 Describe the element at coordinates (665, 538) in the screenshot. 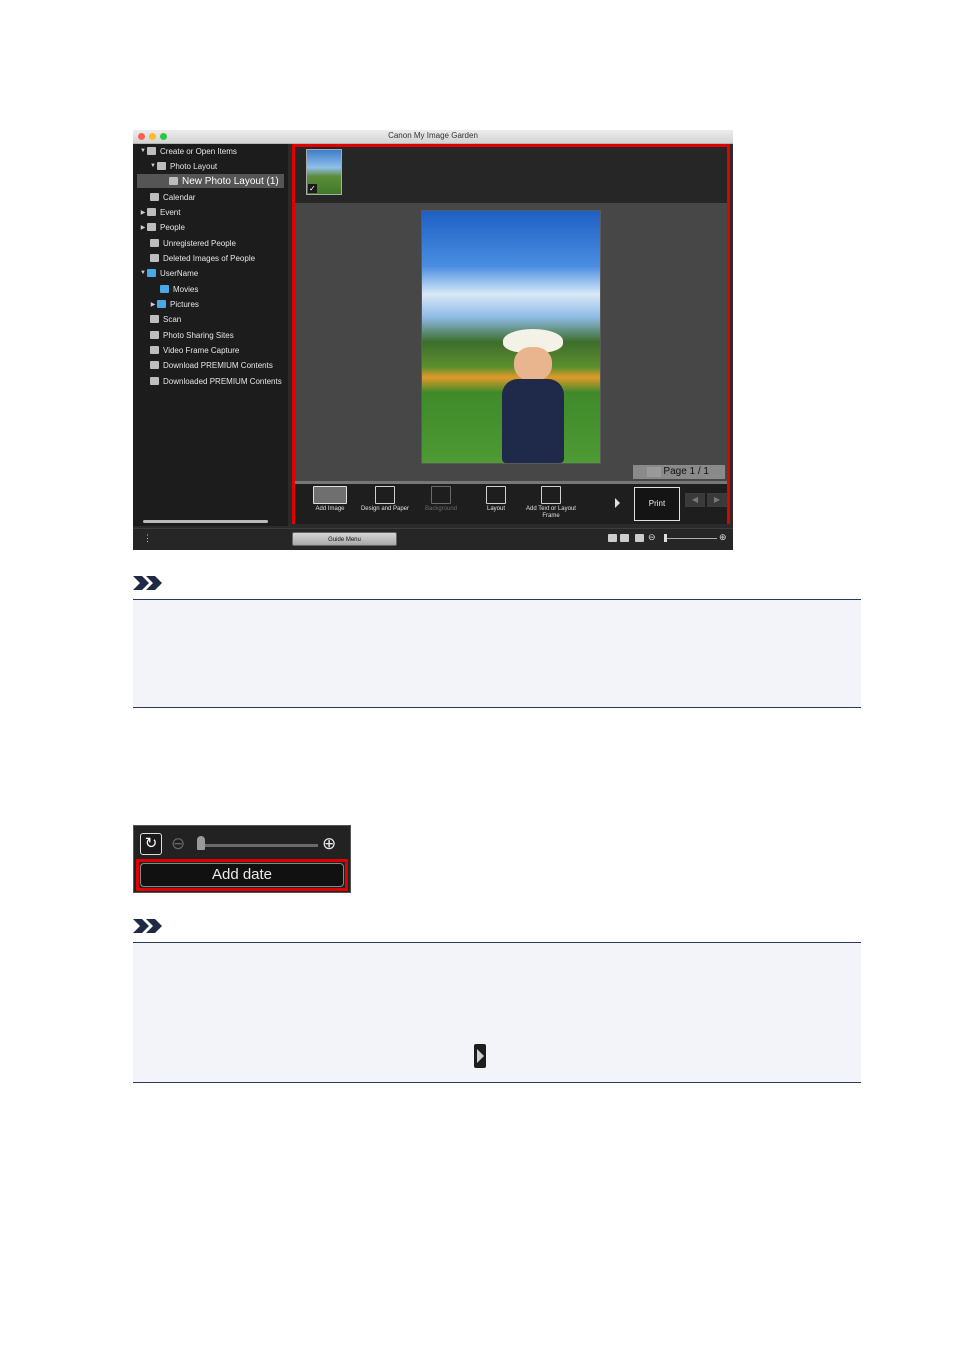

I see `zoom-slider-handle` at that location.